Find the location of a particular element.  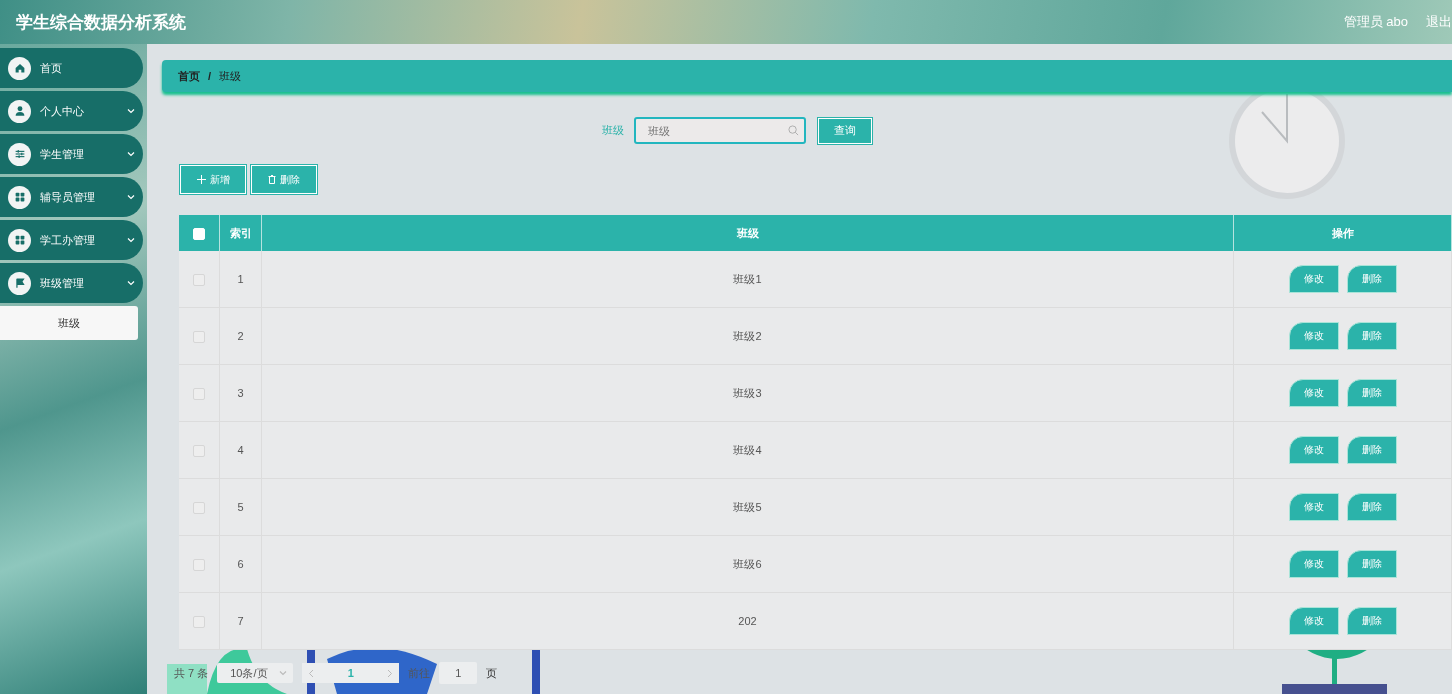

table-cell: 2 is located at coordinates (240, 336).